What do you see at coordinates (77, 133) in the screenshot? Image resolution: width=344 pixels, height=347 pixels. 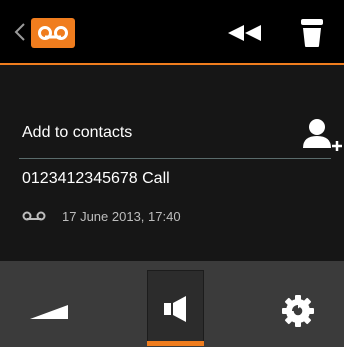 I see `add-to-contacts-label: Add to contacts` at bounding box center [77, 133].